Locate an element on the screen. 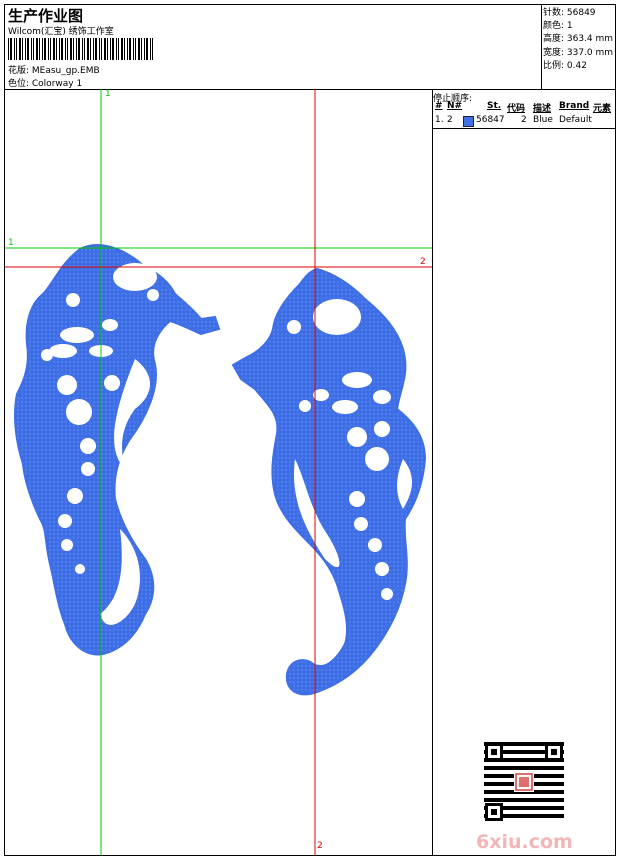  green-vertical-guide-label: 1 is located at coordinates (108, 94).